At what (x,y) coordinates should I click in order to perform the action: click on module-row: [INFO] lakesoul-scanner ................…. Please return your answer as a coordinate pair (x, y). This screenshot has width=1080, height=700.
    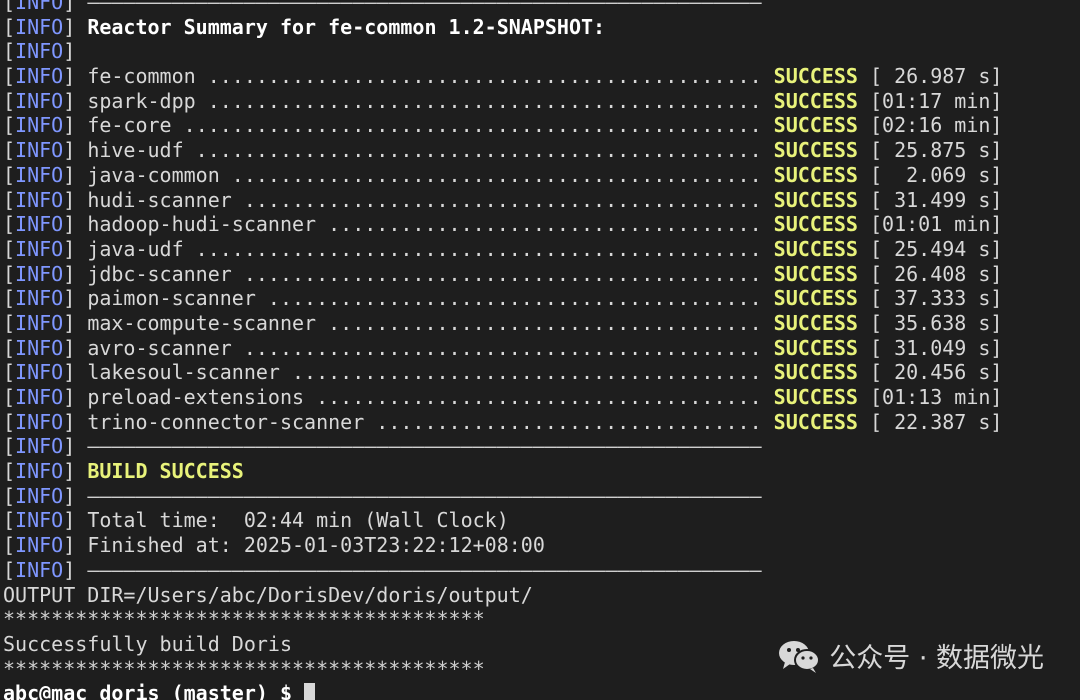
    Looking at the image, I should click on (502, 372).